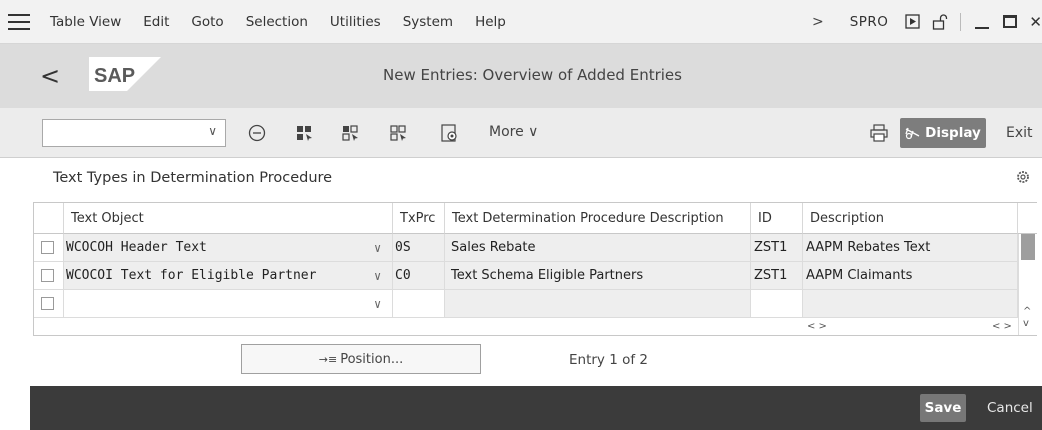 Image resolution: width=1042 pixels, height=430 pixels. What do you see at coordinates (608, 360) in the screenshot?
I see `entry-counter: Entry 1 of 2` at bounding box center [608, 360].